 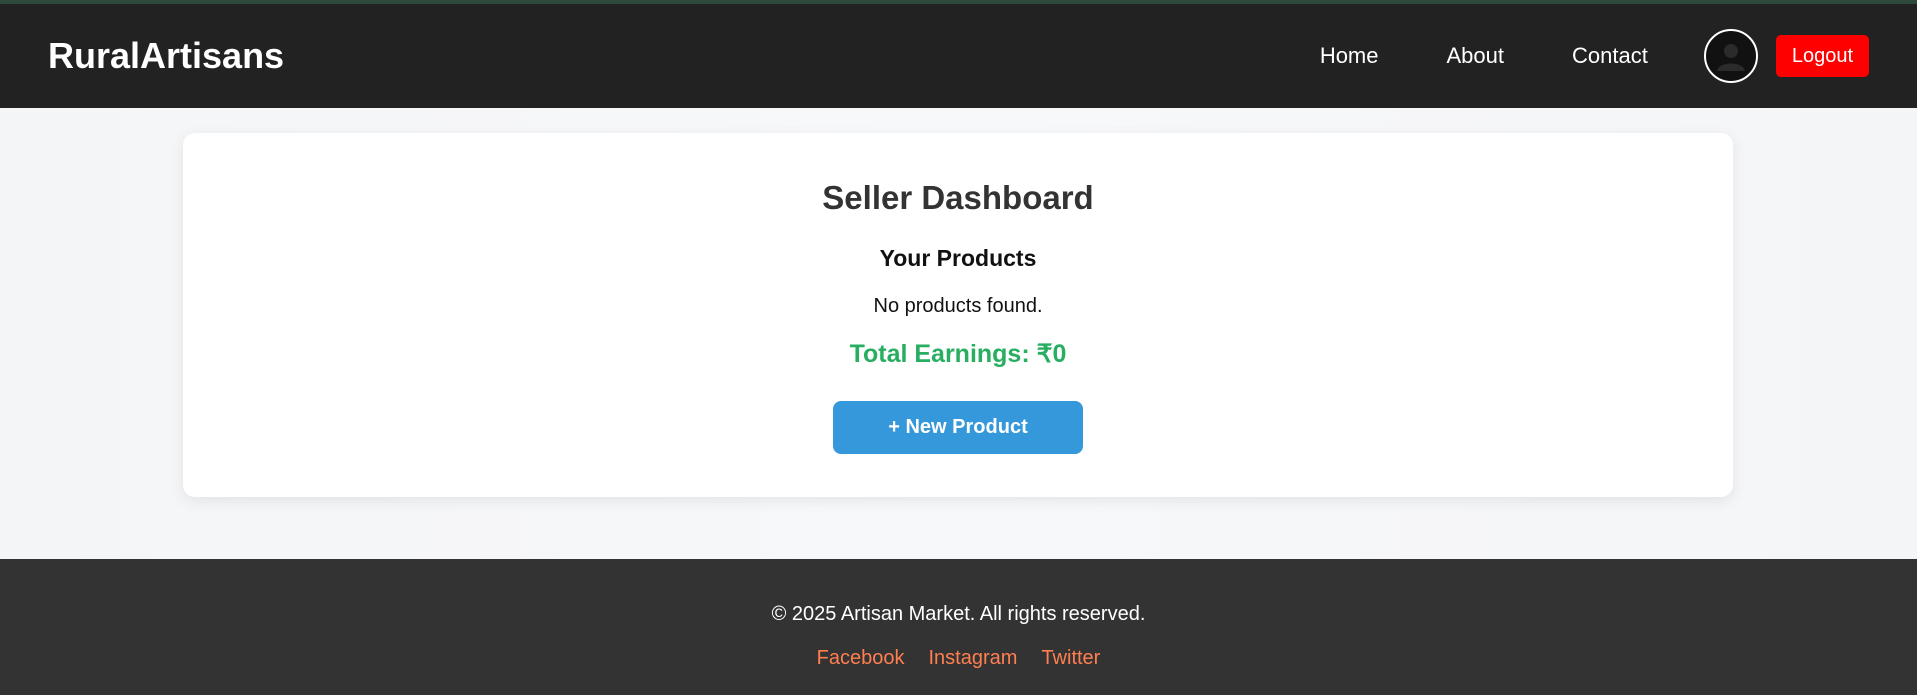 I want to click on empty-products-message: No products found., so click(x=958, y=306).